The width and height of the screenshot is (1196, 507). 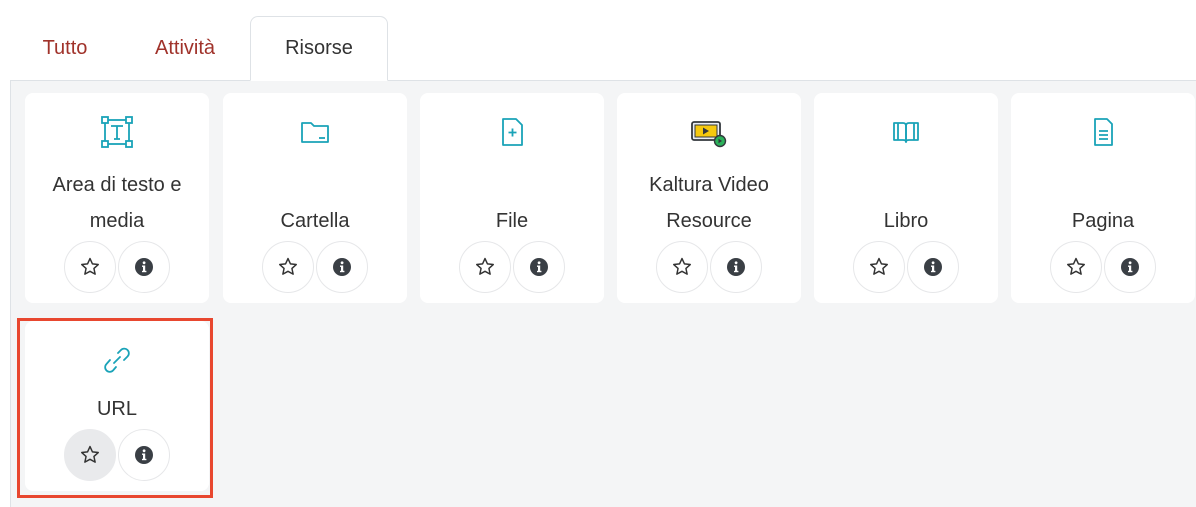 What do you see at coordinates (906, 221) in the screenshot?
I see `card-label: Libro` at bounding box center [906, 221].